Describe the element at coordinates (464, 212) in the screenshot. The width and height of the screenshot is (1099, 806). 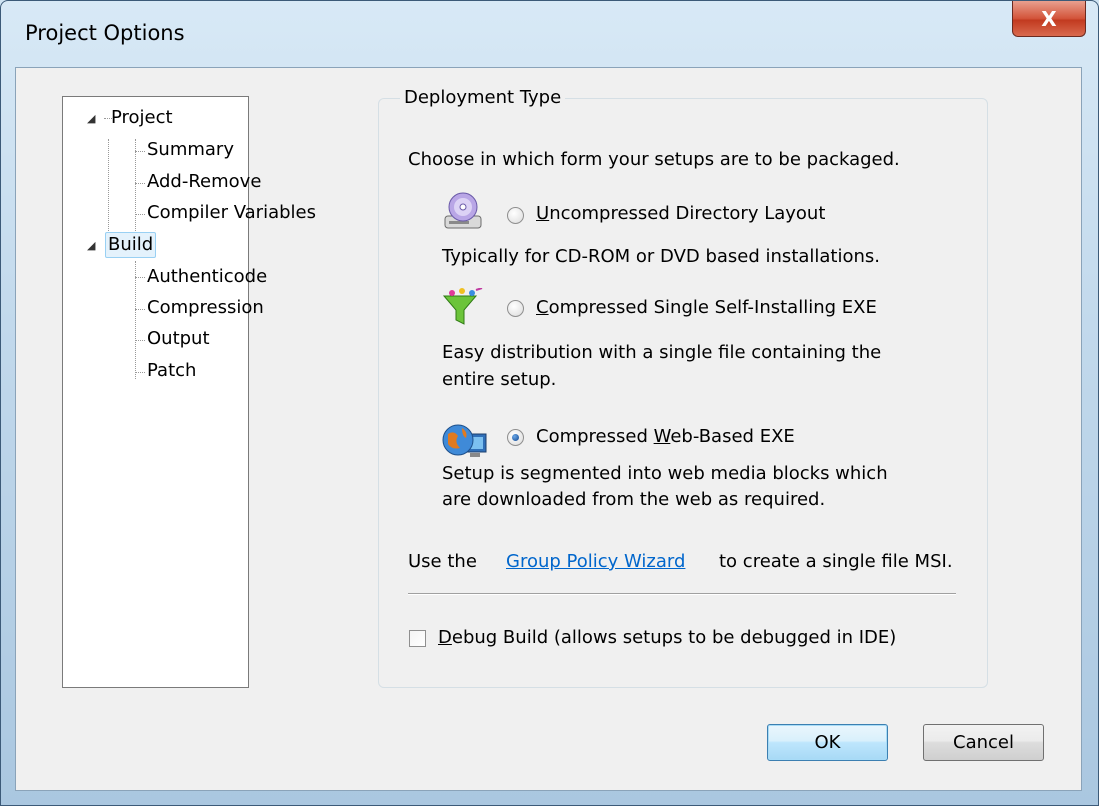
I see `cd-drive-icon` at that location.